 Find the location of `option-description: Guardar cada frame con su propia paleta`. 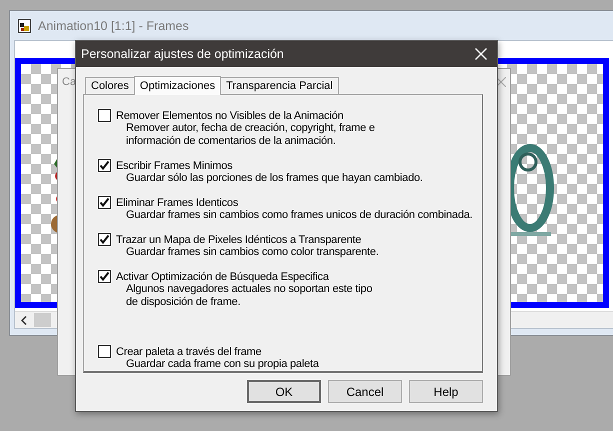

option-description: Guardar cada frame con su propia paleta is located at coordinates (222, 364).